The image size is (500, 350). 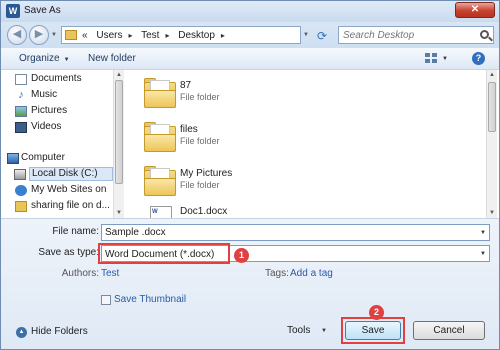 I want to click on sidebar-item-label: Computer, so click(x=43, y=157).